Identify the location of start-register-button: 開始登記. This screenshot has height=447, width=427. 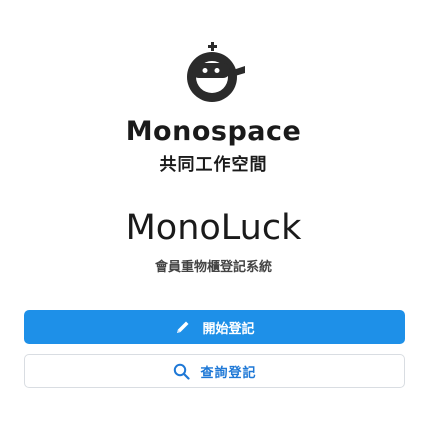
(214, 327).